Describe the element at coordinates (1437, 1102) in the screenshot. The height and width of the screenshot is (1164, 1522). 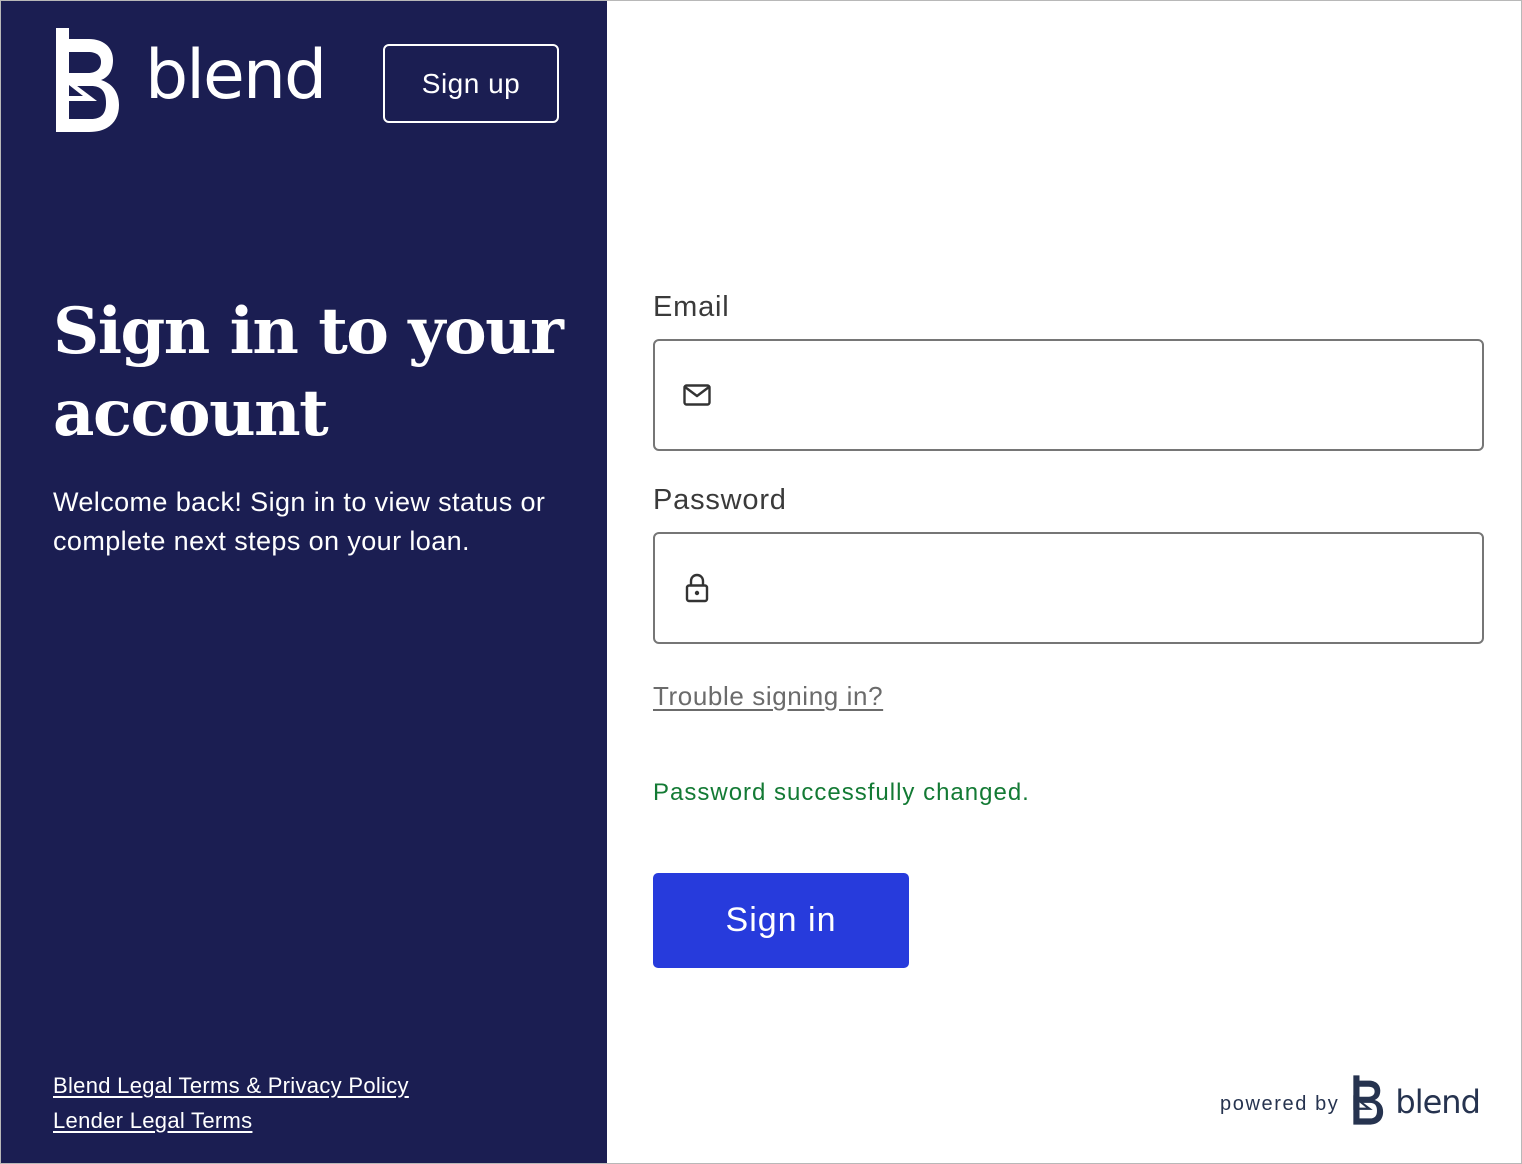
I see `powered-by-brand: blend` at that location.